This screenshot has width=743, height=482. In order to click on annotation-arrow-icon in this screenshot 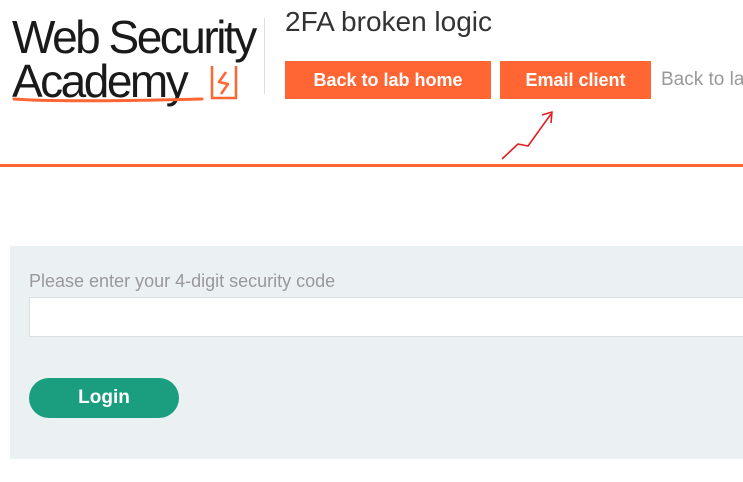, I will do `click(527, 135)`.